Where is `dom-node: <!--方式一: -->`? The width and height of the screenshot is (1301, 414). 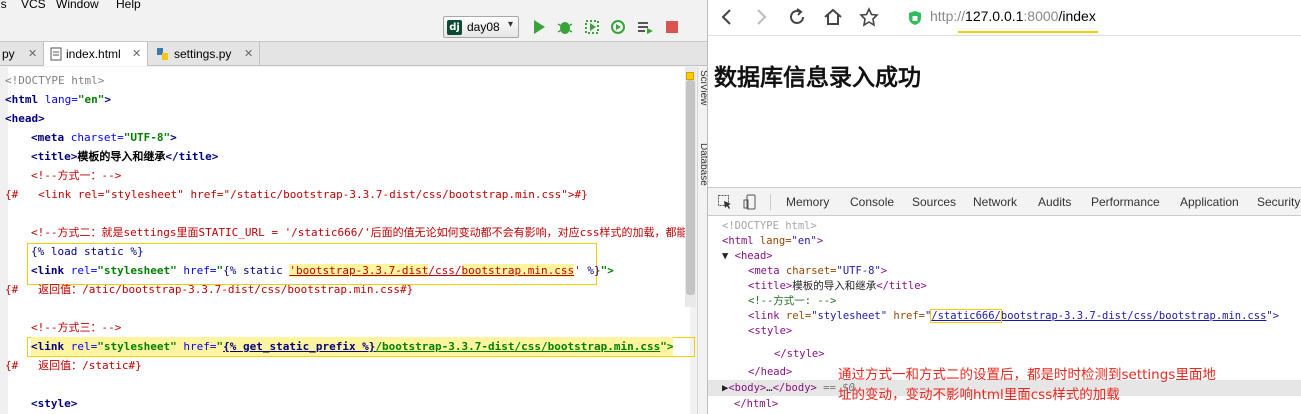
dom-node: <!--方式一: --> is located at coordinates (792, 301).